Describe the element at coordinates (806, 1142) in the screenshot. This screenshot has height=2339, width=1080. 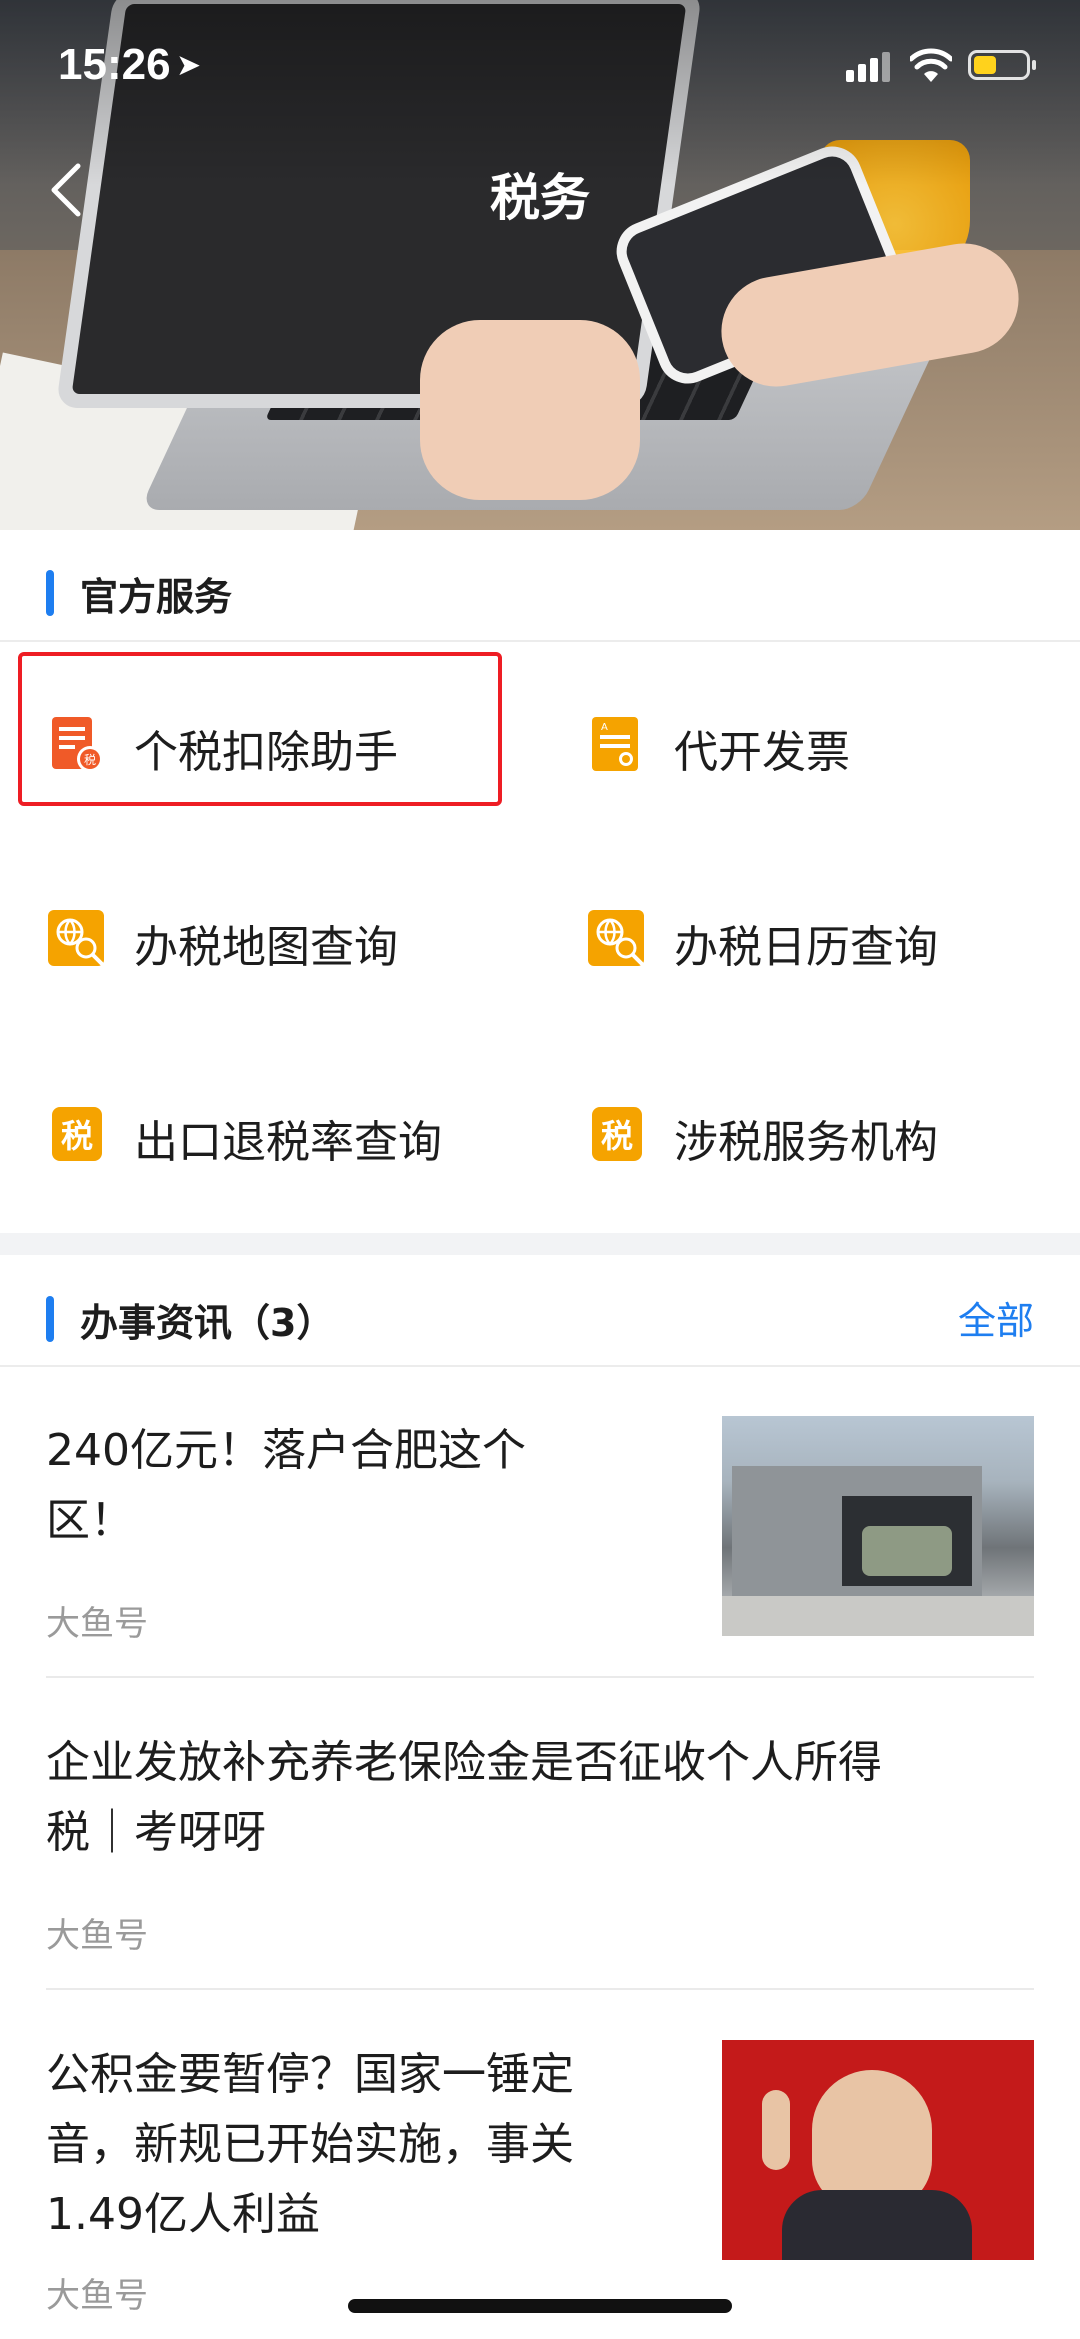
I see `service-label: 涉税服务机构` at that location.